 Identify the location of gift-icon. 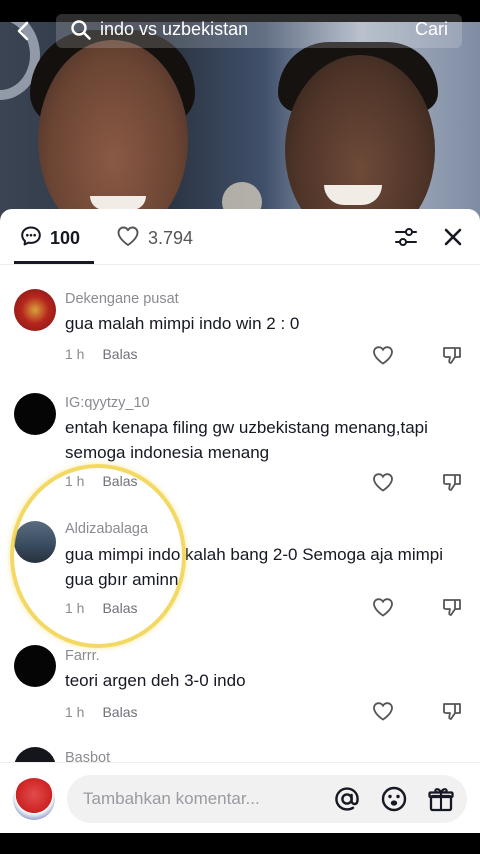
(441, 799).